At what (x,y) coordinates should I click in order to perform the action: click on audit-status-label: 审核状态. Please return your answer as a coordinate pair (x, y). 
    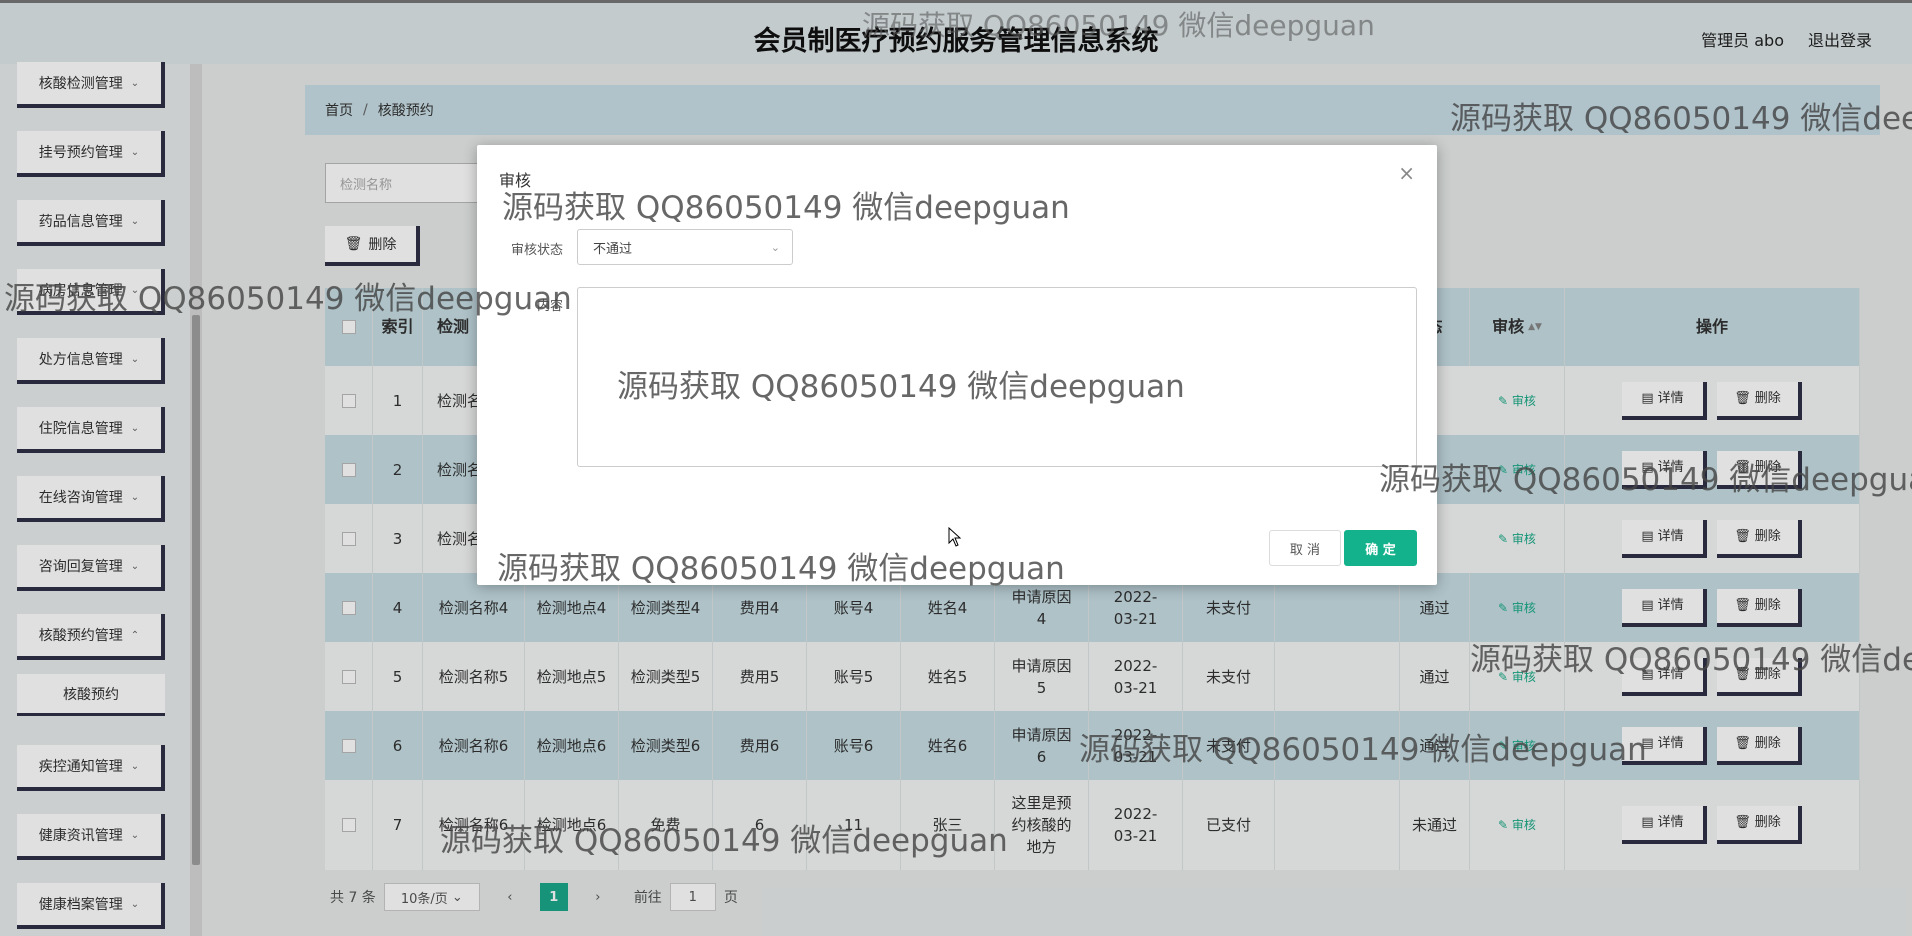
    Looking at the image, I should click on (537, 250).